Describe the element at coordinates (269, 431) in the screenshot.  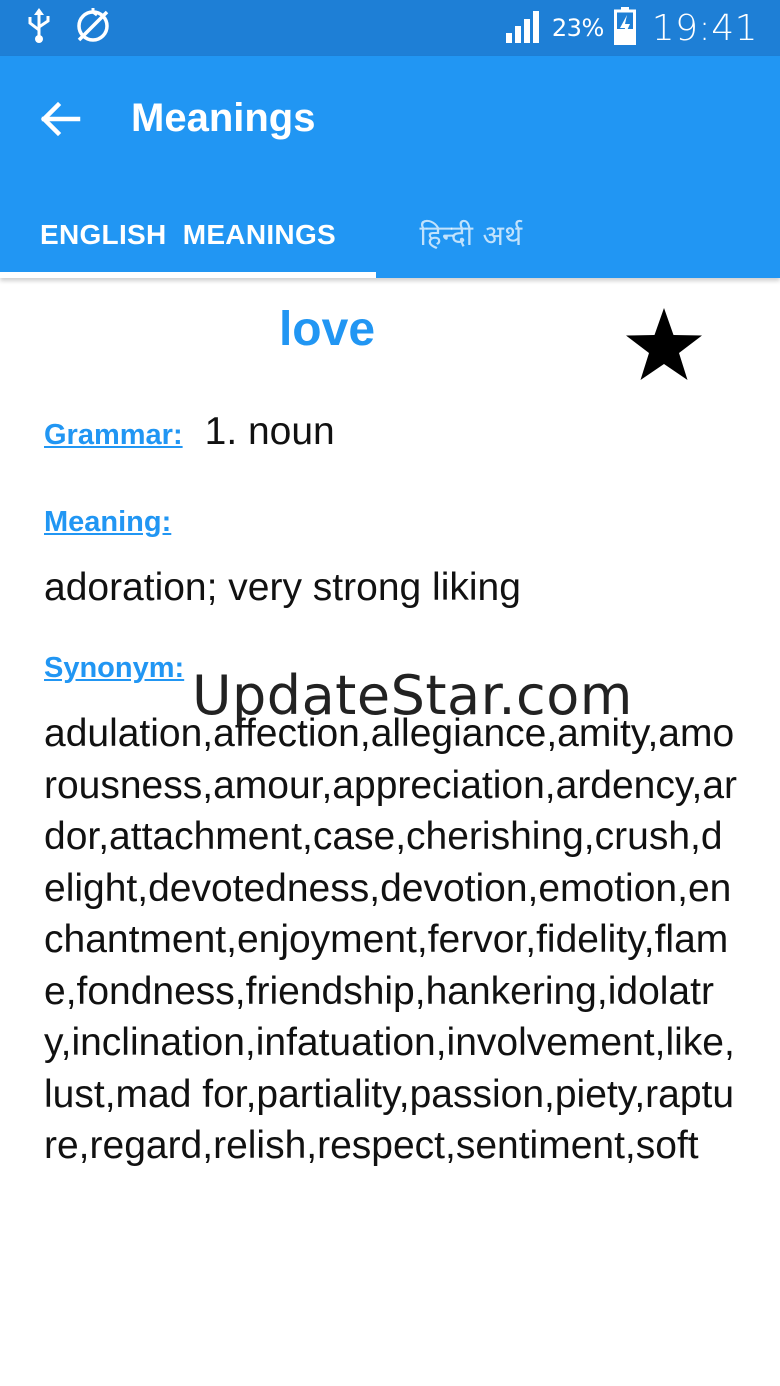
I see `grammar-value: 1. noun` at that location.